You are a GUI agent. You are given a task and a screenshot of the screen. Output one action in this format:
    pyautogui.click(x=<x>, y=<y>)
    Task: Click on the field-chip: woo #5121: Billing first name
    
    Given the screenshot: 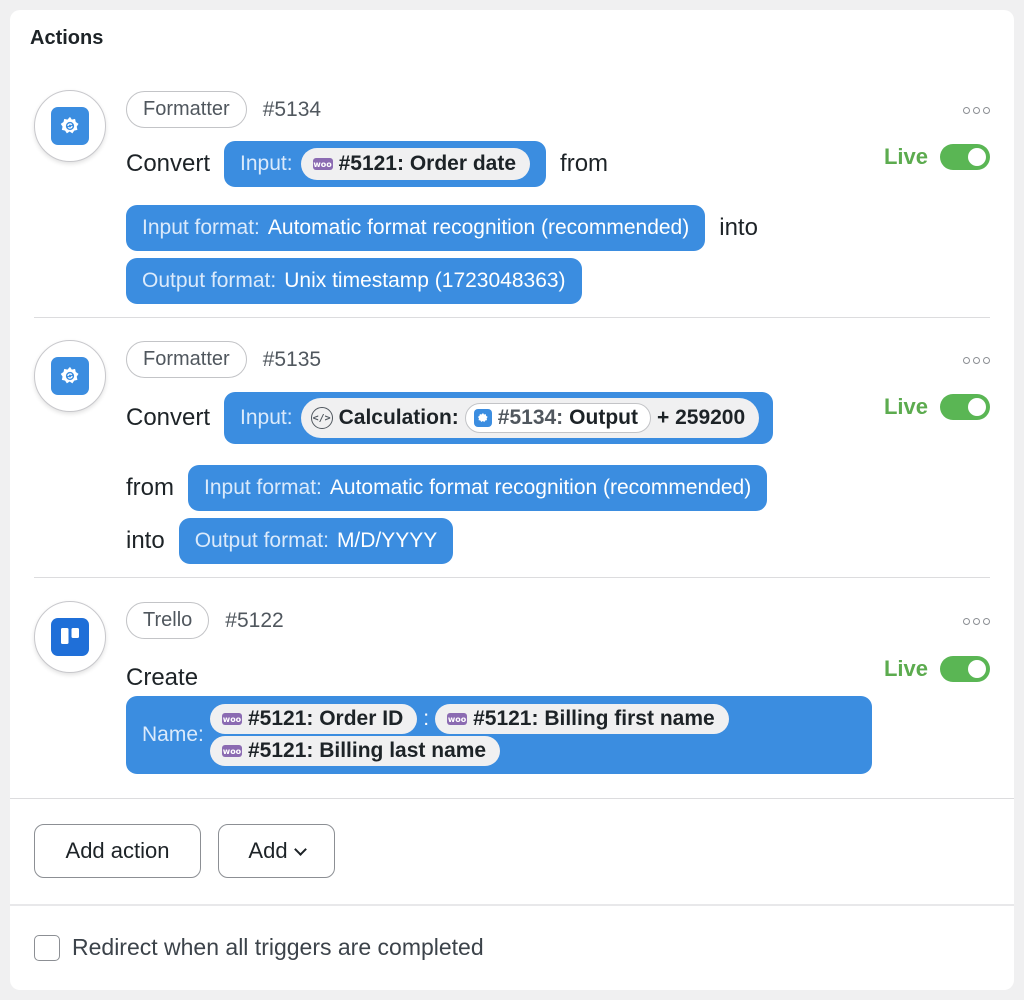 What is the action you would take?
    pyautogui.click(x=582, y=719)
    